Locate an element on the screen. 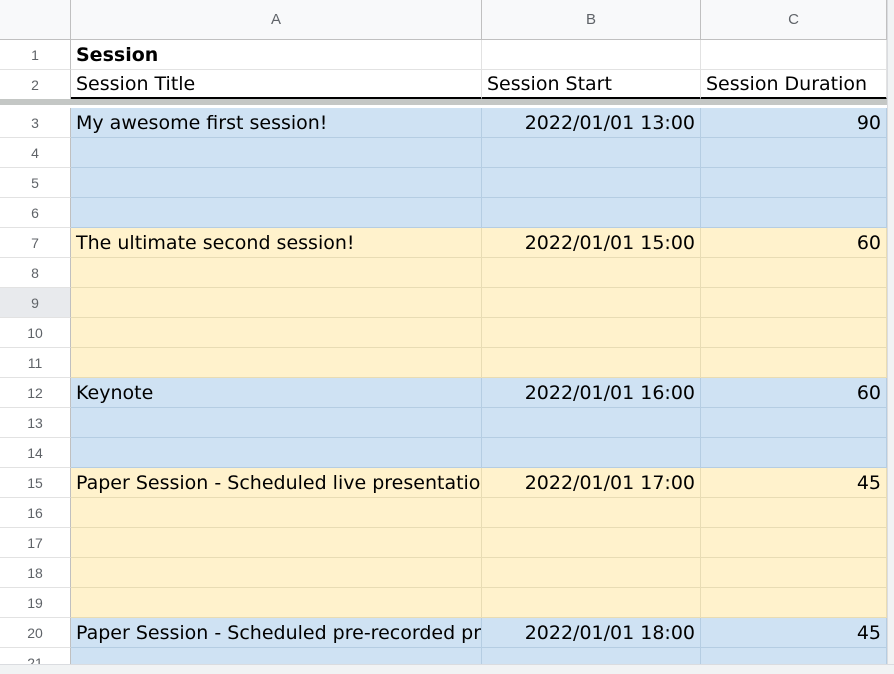 This screenshot has width=894, height=674. cell-session-duration: 90 is located at coordinates (794, 123).